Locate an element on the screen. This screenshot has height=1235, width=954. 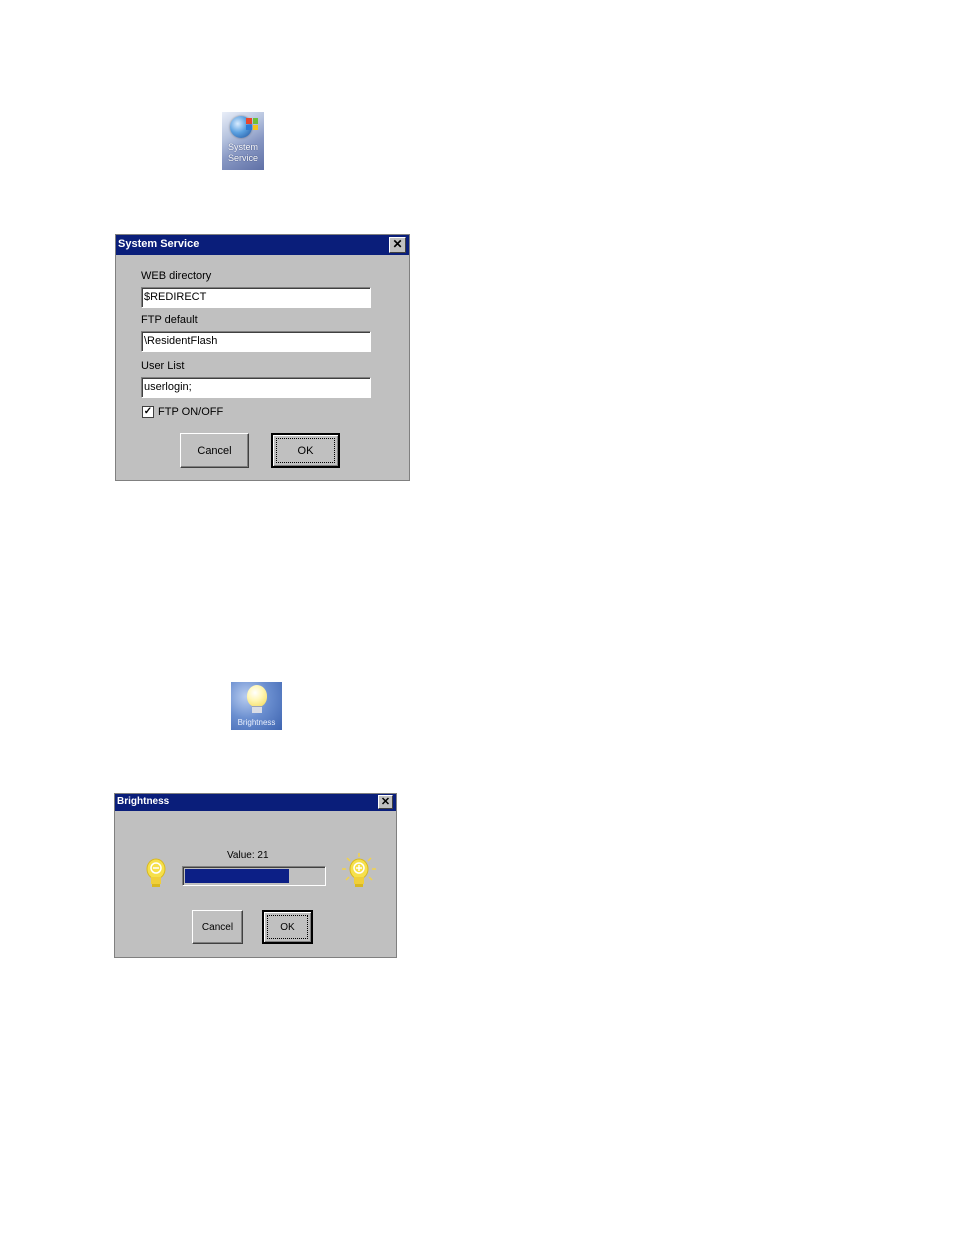
brightness-value-text: Value: 21 is located at coordinates (248, 855).